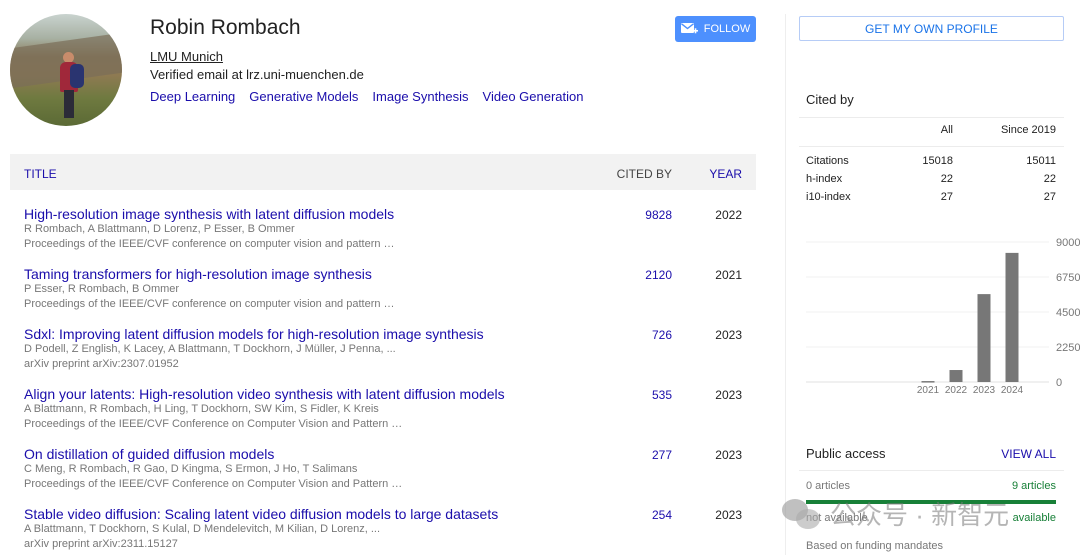  I want to click on available-label: available, so click(1034, 518).